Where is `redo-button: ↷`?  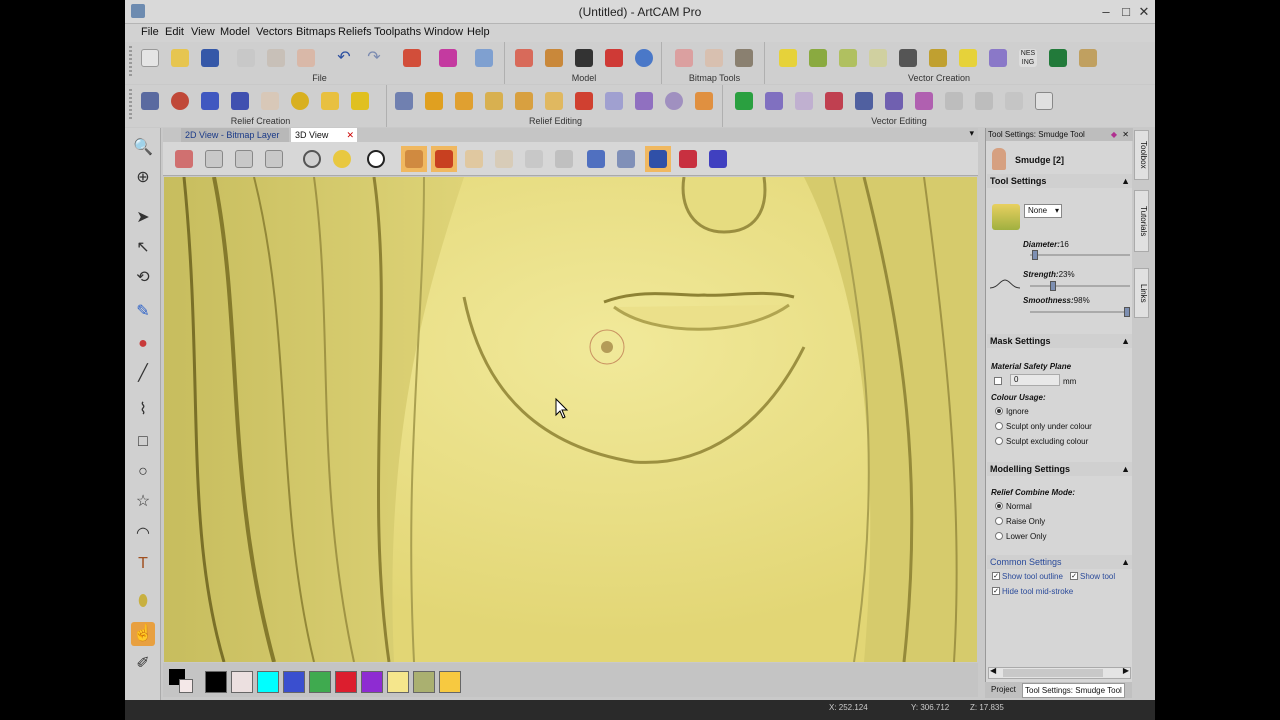
redo-button: ↷ is located at coordinates (374, 58).